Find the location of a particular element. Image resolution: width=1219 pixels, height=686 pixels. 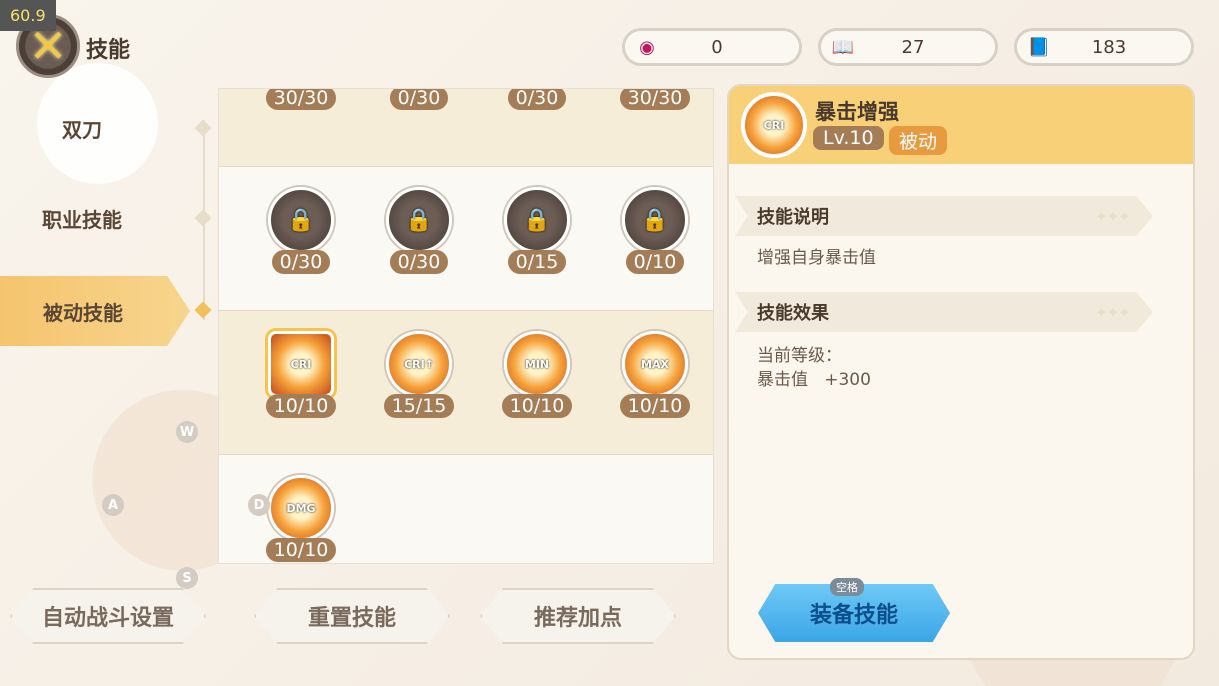

skill-slot: DMG 10/10 is located at coordinates (301, 518).